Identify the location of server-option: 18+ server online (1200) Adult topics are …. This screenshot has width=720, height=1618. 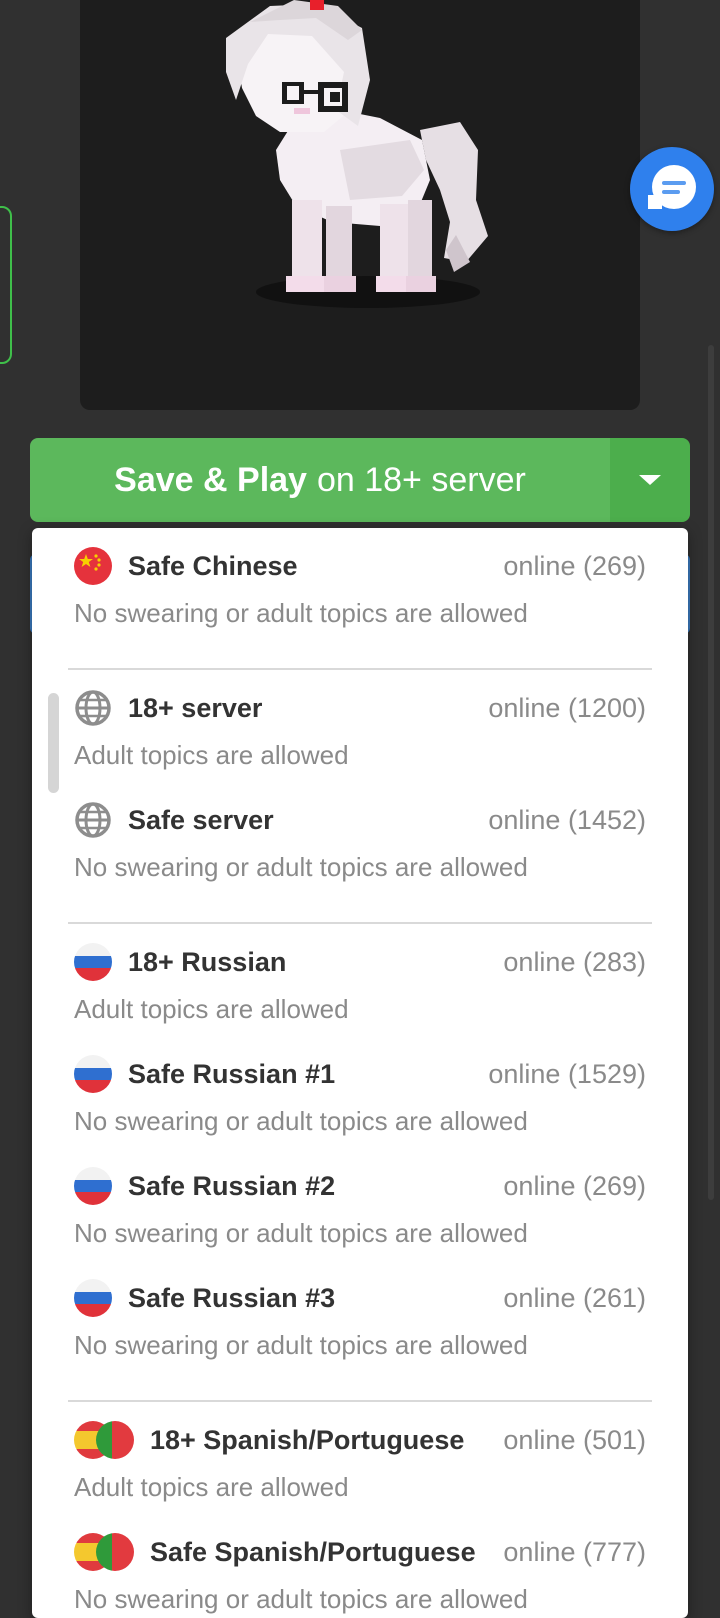
(360, 730).